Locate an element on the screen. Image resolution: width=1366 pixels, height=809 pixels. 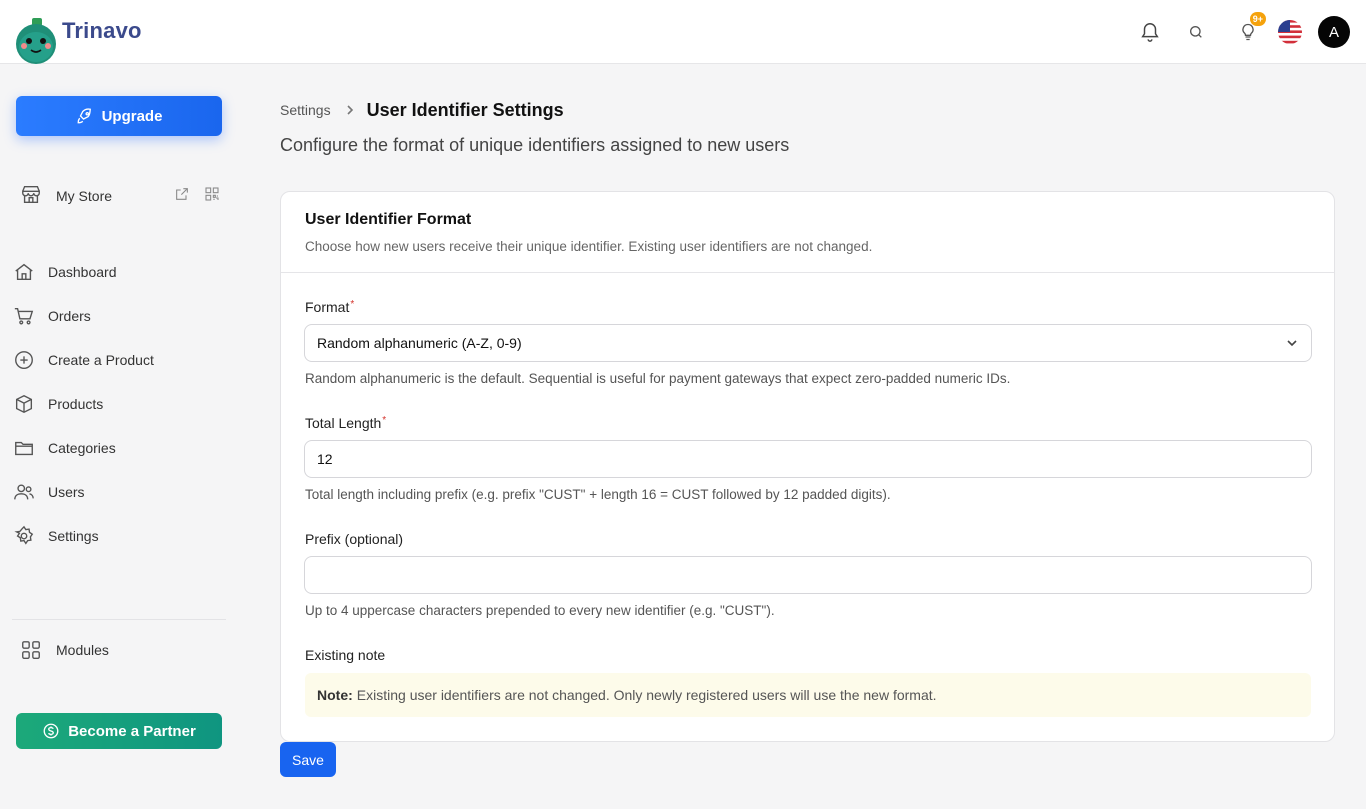
sidebar-item-products: Products is located at coordinates (122, 404).